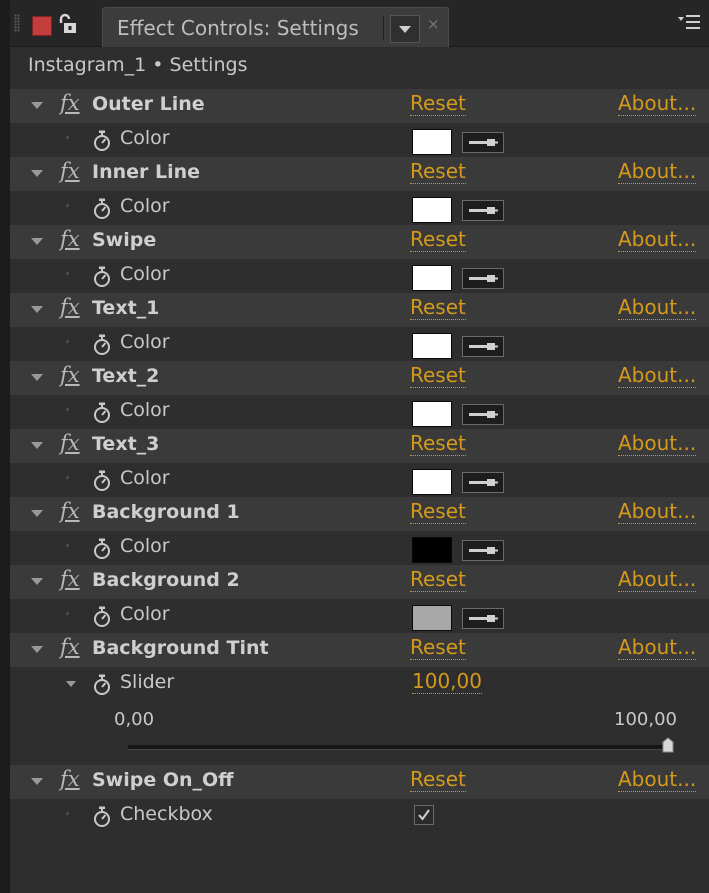 This screenshot has height=893, width=709. What do you see at coordinates (398, 747) in the screenshot?
I see `slider-track` at bounding box center [398, 747].